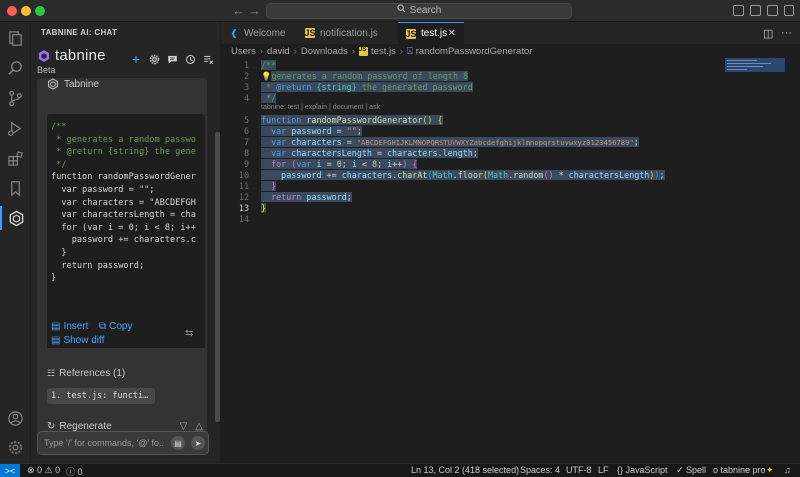 This screenshot has height=477, width=800. Describe the element at coordinates (642, 470) in the screenshot. I see `language-mode: {} JavaScript` at that location.